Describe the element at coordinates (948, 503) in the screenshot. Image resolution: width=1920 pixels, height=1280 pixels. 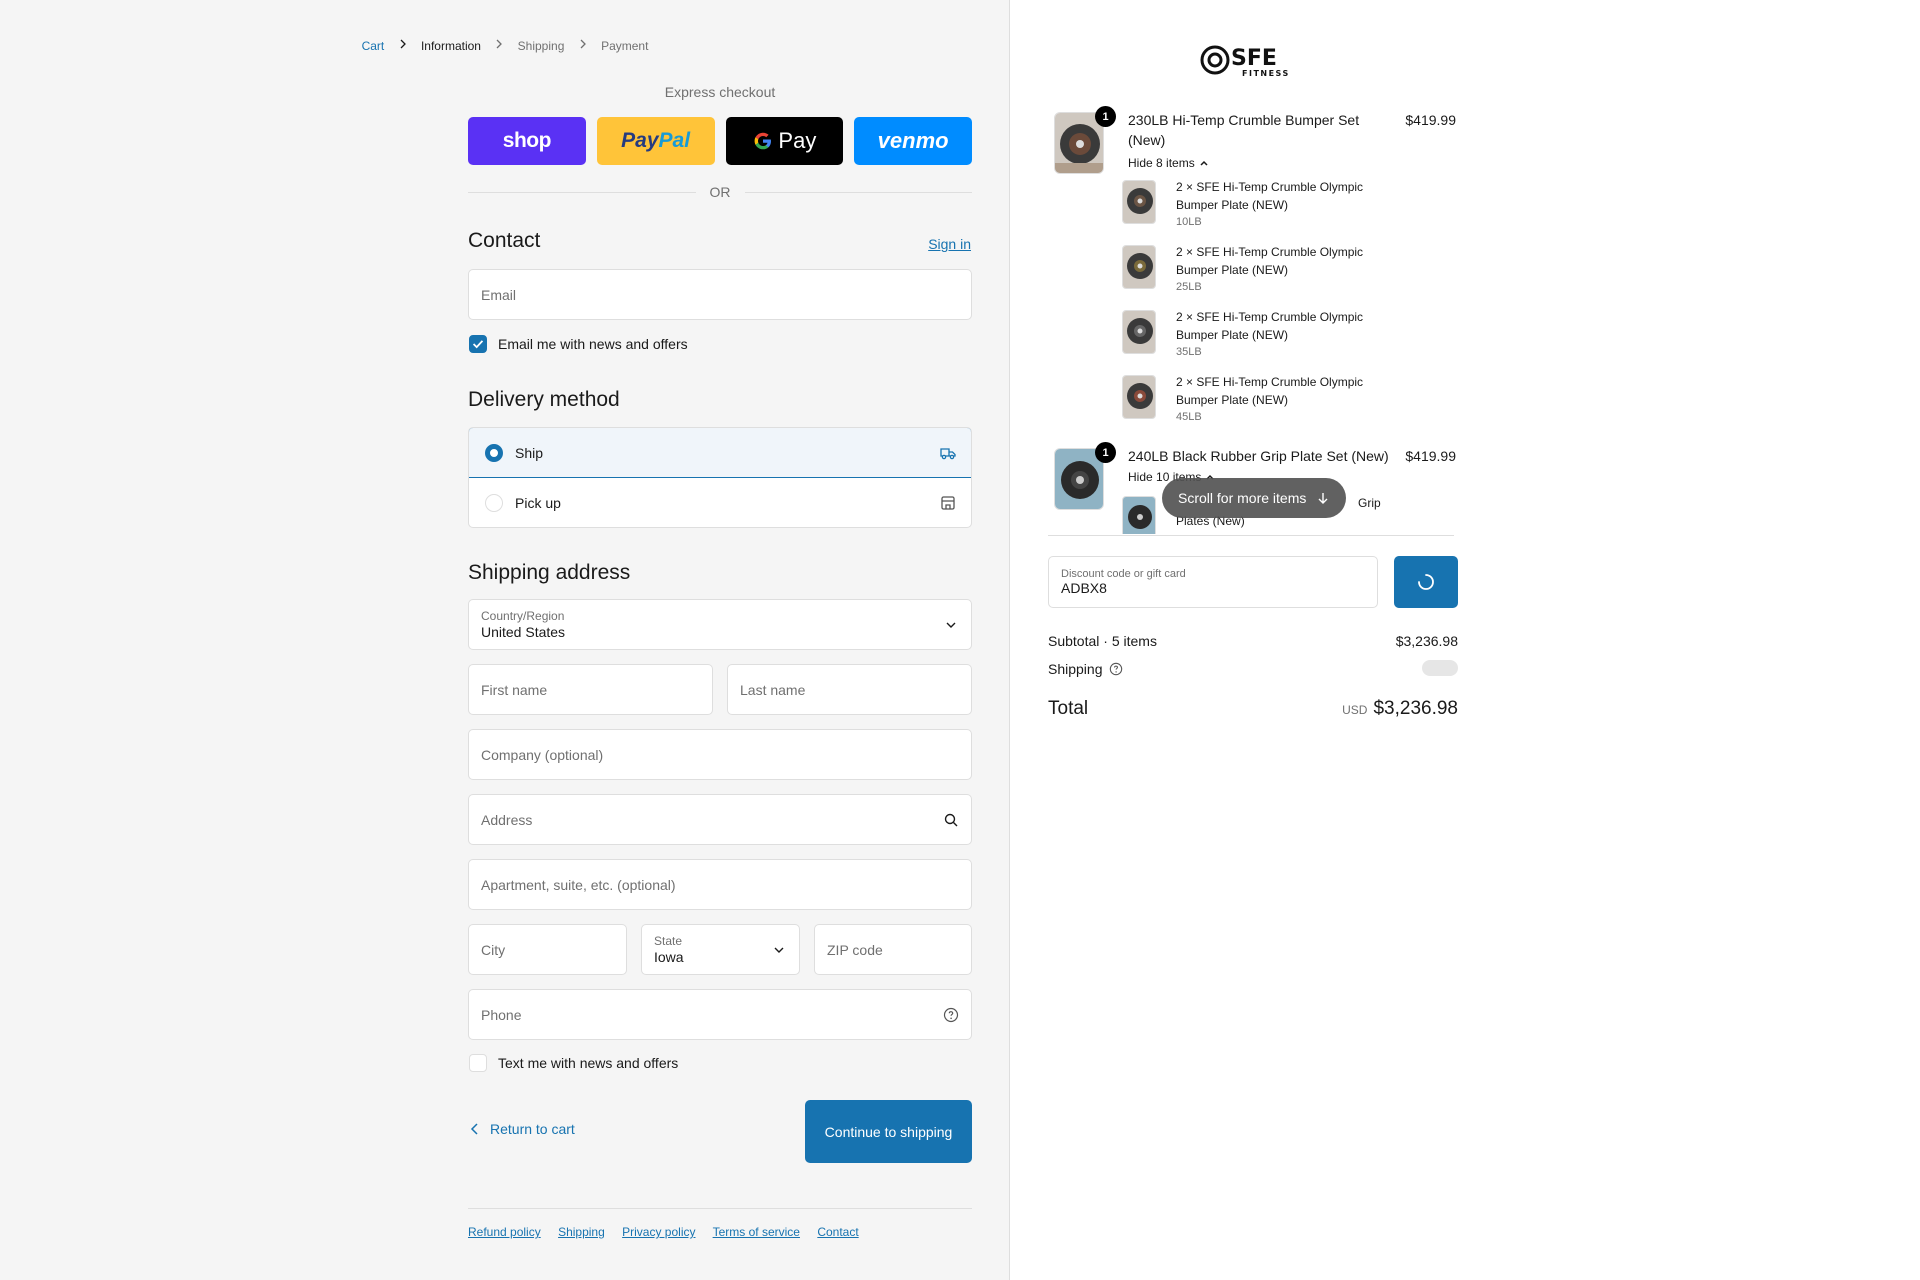
I see `store-icon` at that location.